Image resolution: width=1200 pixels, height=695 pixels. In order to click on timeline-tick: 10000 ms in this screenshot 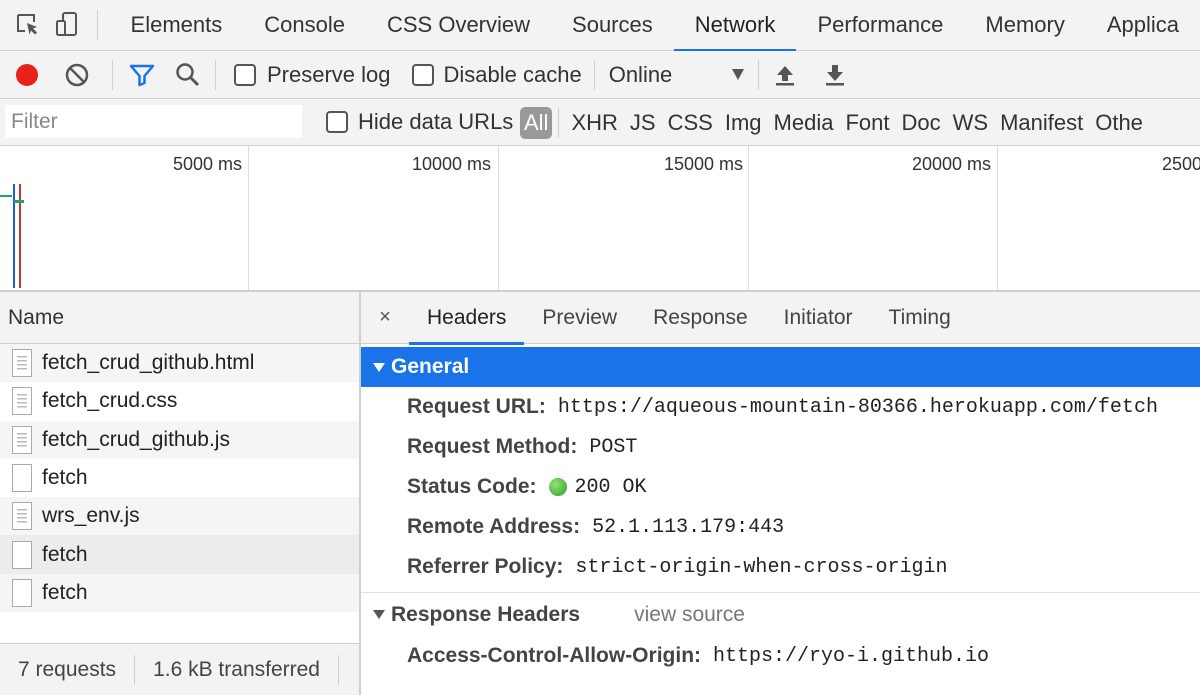, I will do `click(452, 164)`.